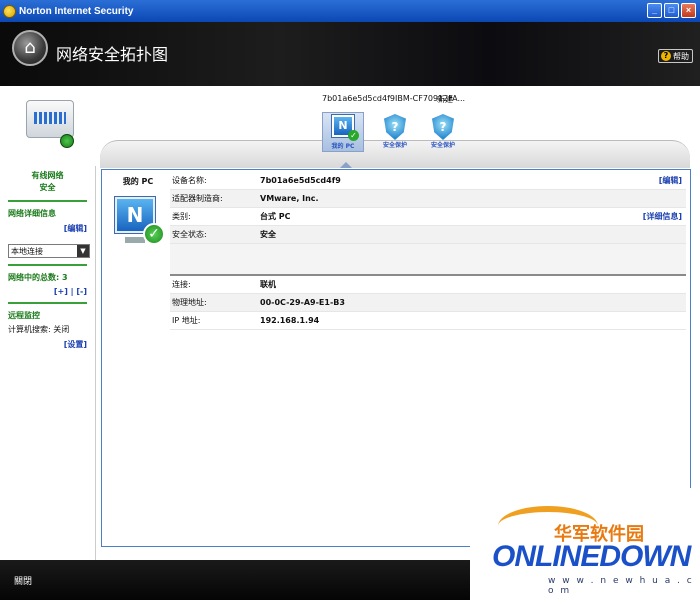 The width and height of the screenshot is (700, 600). What do you see at coordinates (445, 99) in the screenshot?
I see `new-link: 新建` at bounding box center [445, 99].